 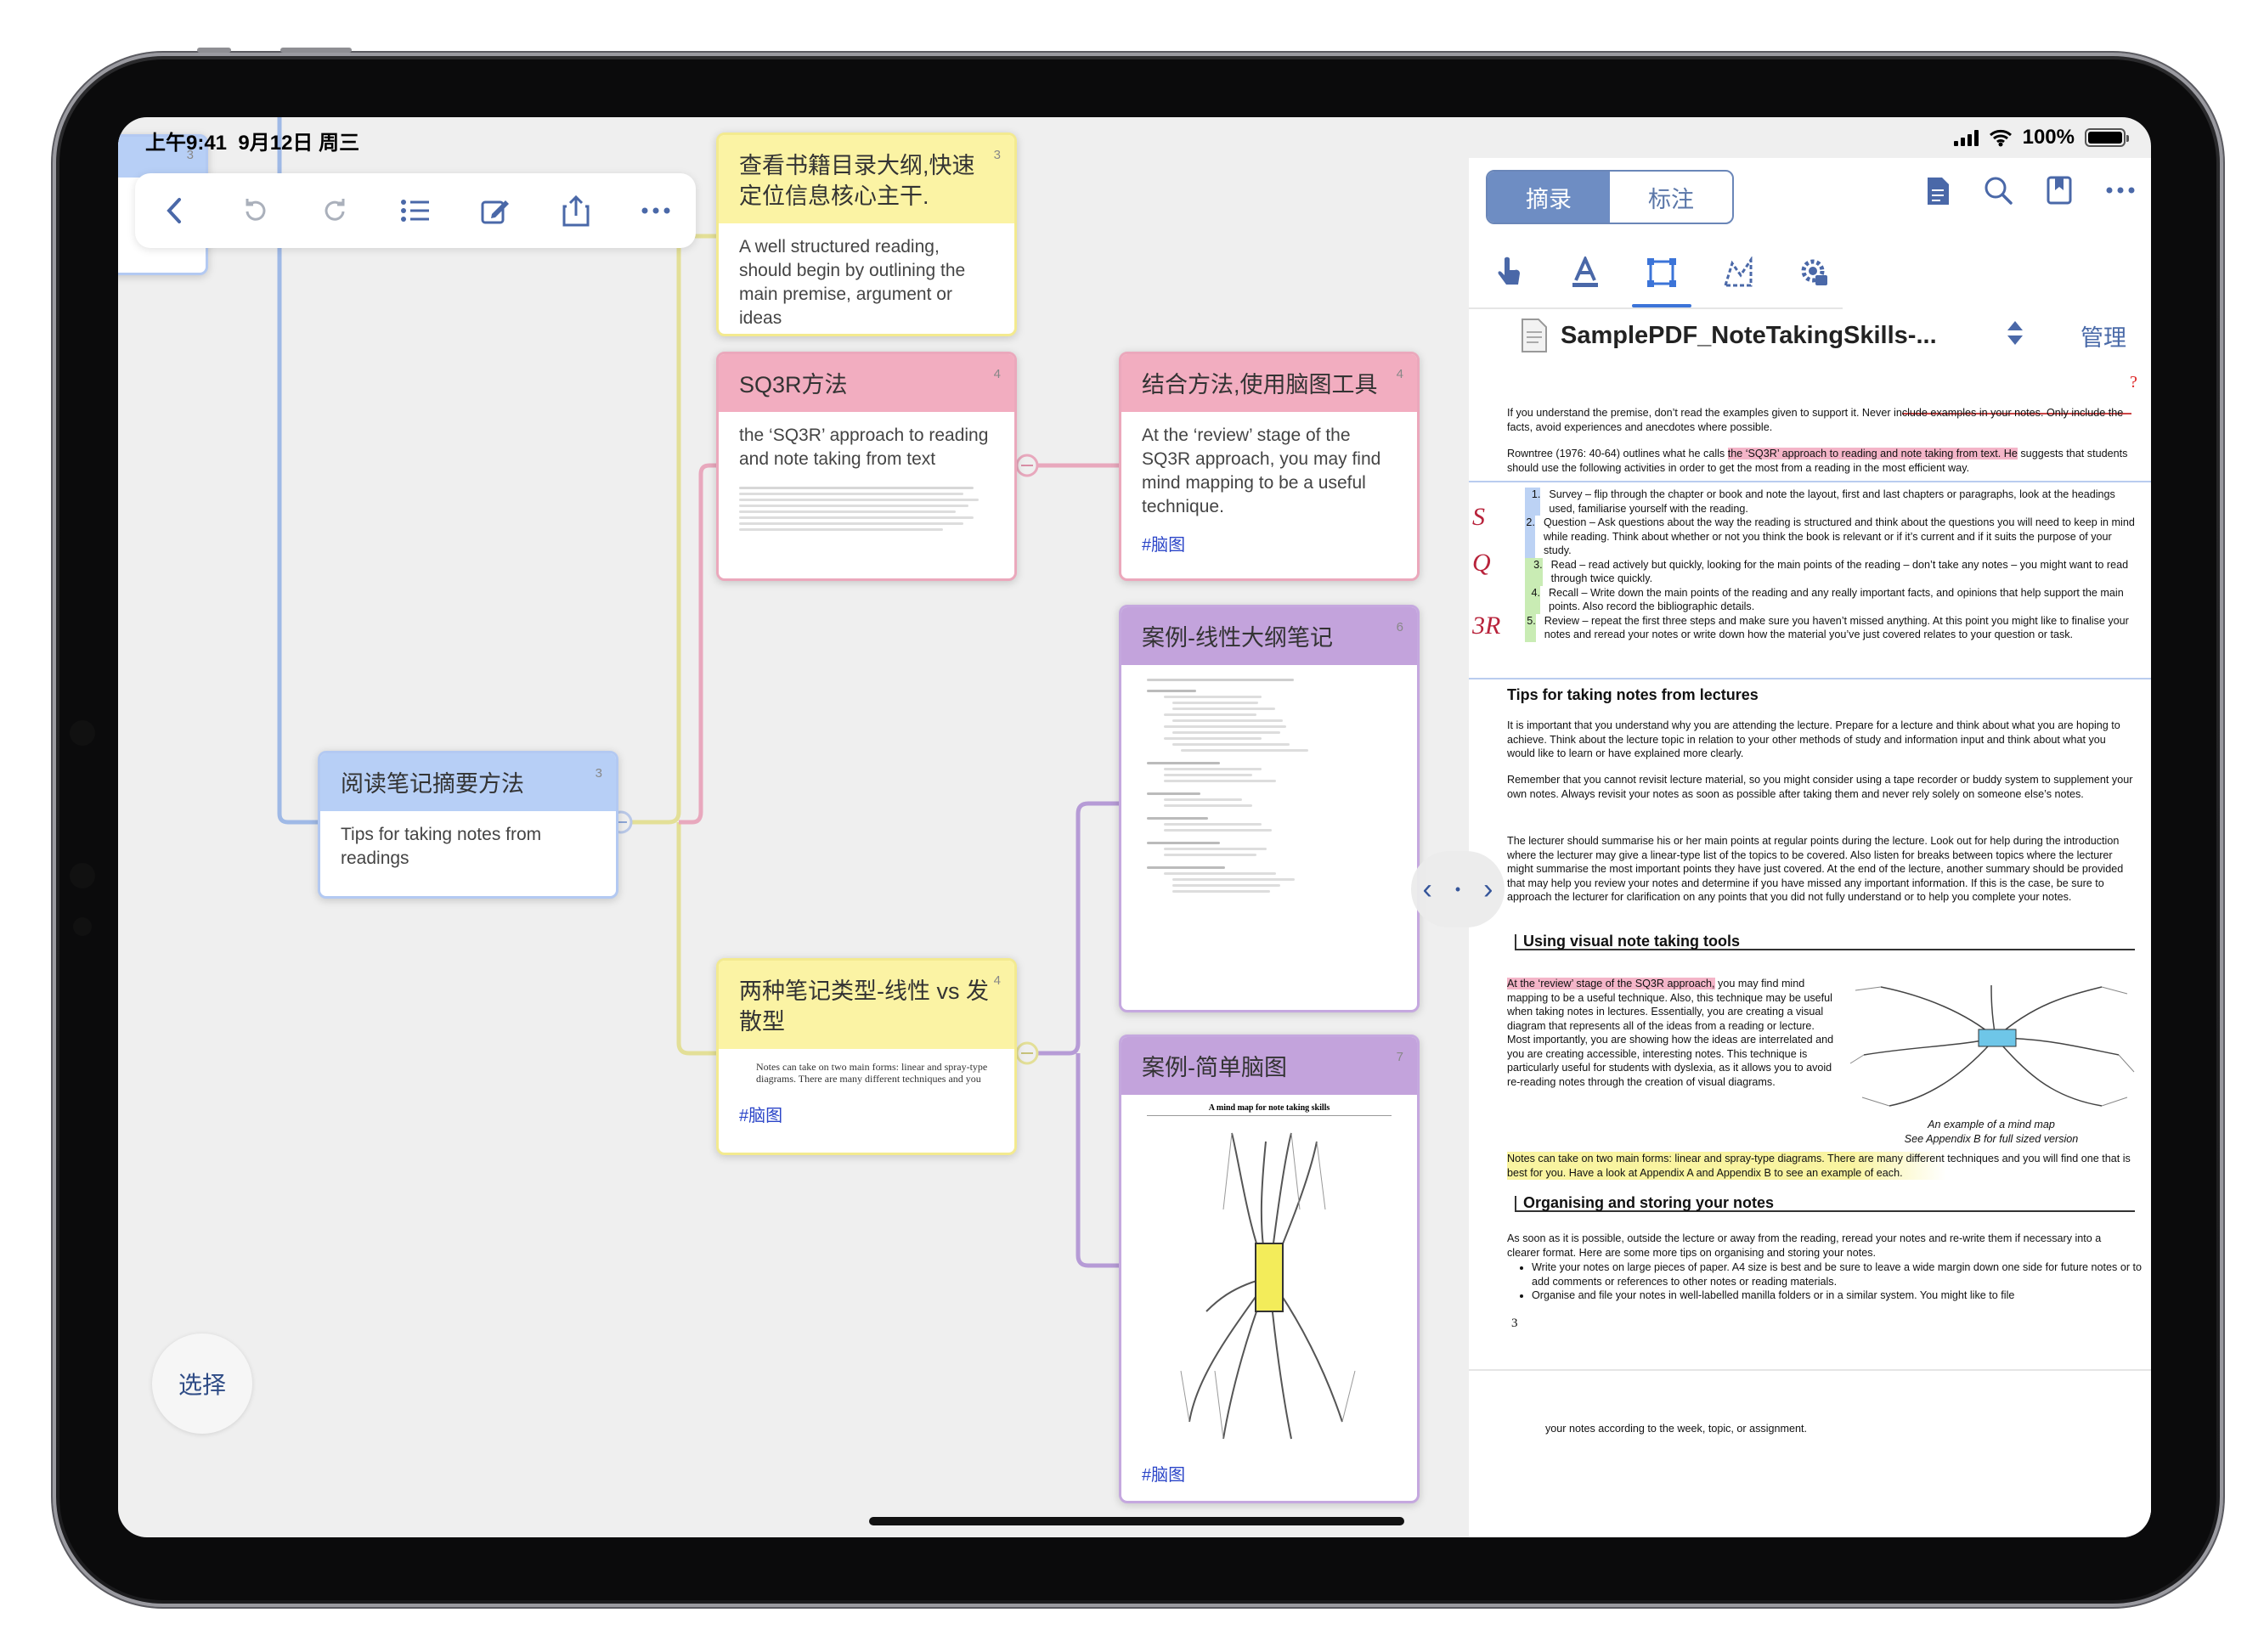 What do you see at coordinates (441, 846) in the screenshot?
I see `card-body: Tips for taking notes from readings` at bounding box center [441, 846].